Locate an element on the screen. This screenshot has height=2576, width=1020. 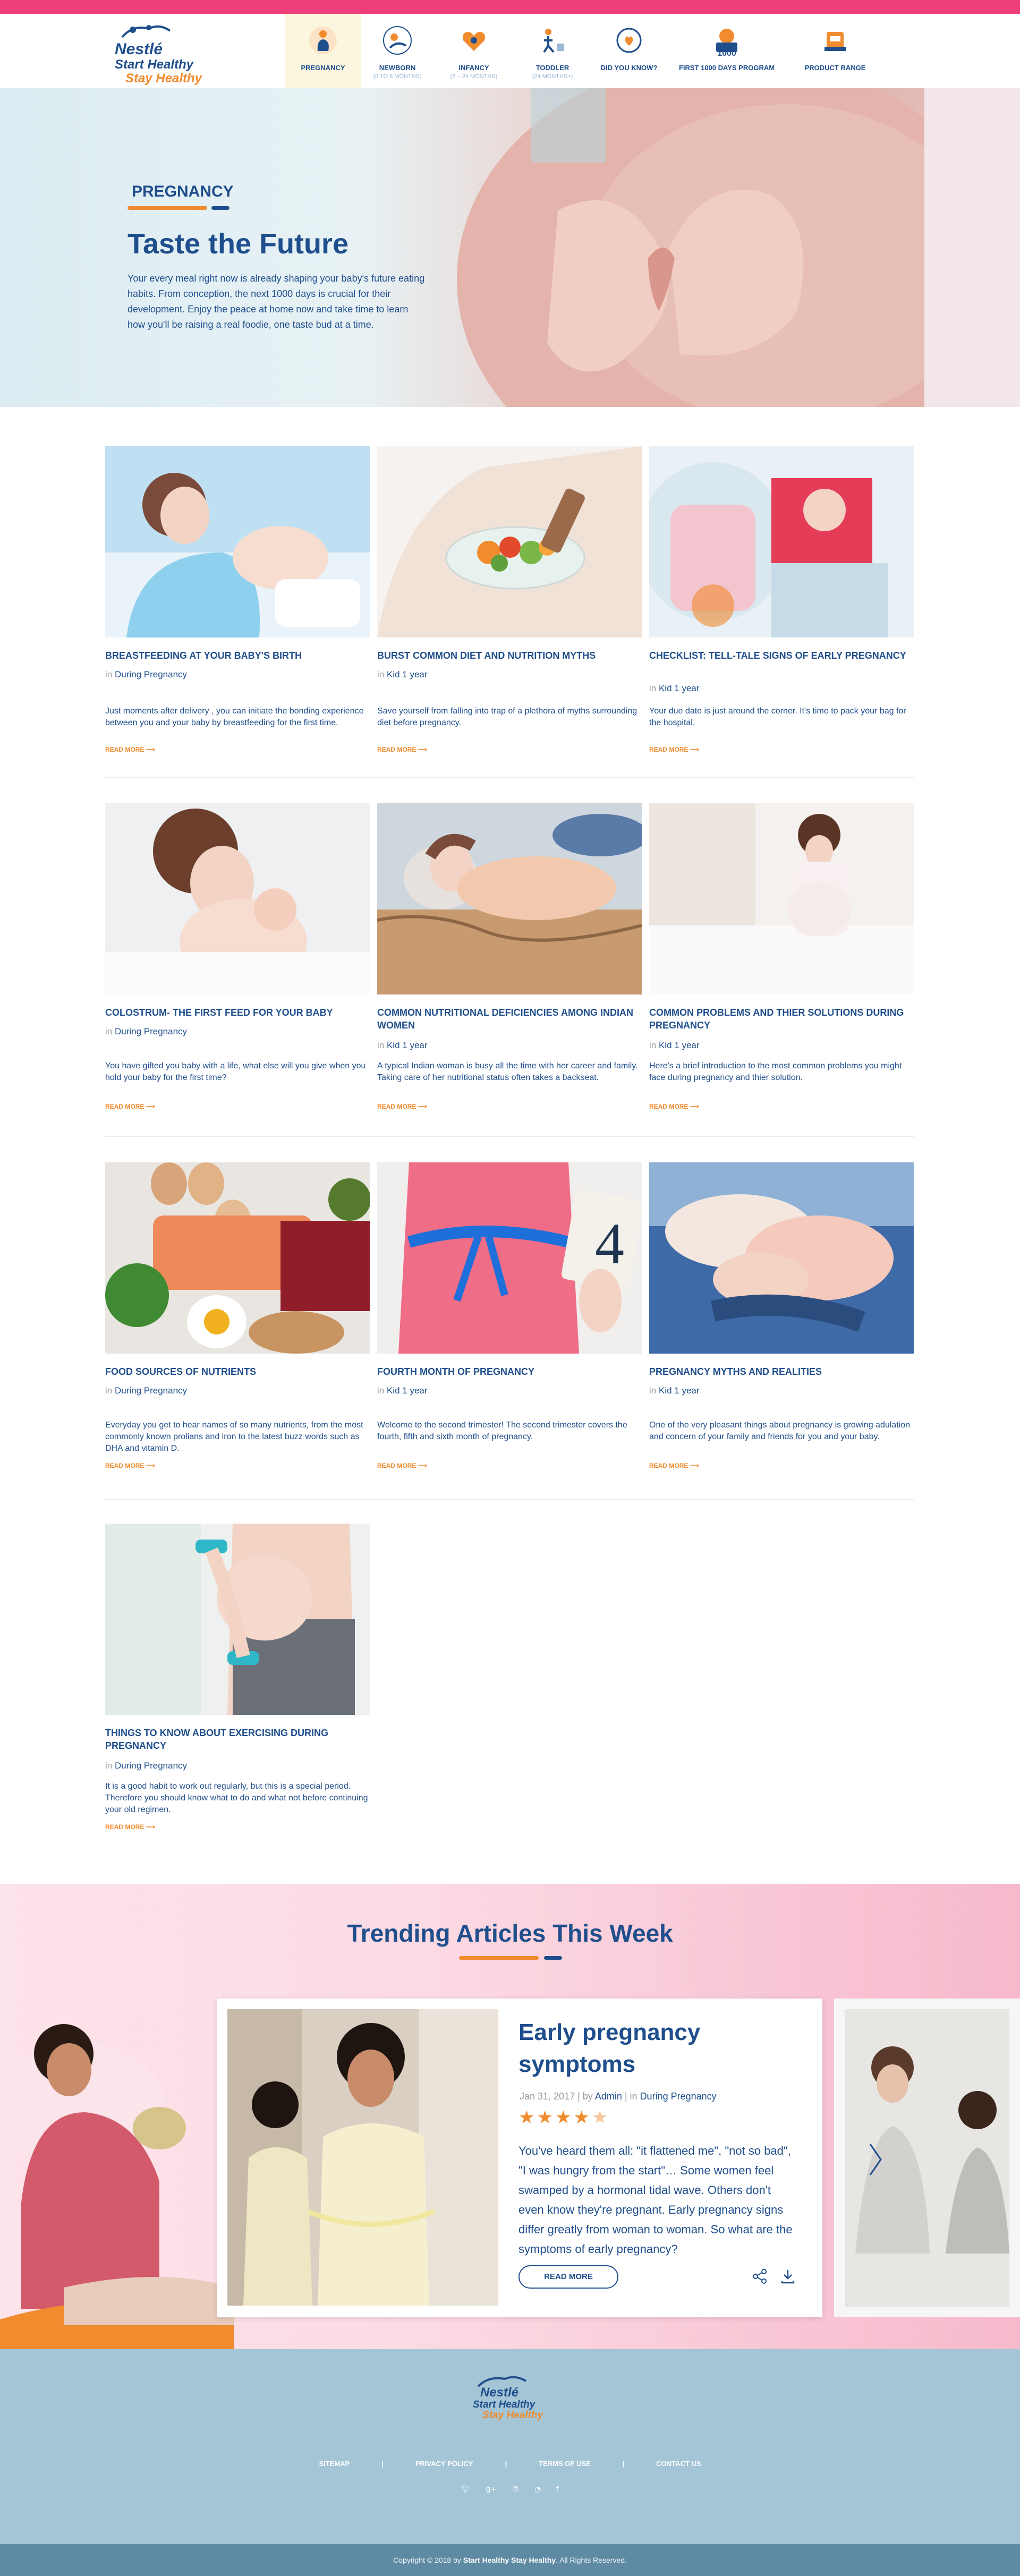
hero-accent-blue is located at coordinates (220, 208).